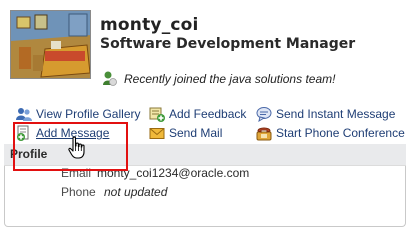 The image size is (410, 245). What do you see at coordinates (24, 114) in the screenshot?
I see `people-icon` at bounding box center [24, 114].